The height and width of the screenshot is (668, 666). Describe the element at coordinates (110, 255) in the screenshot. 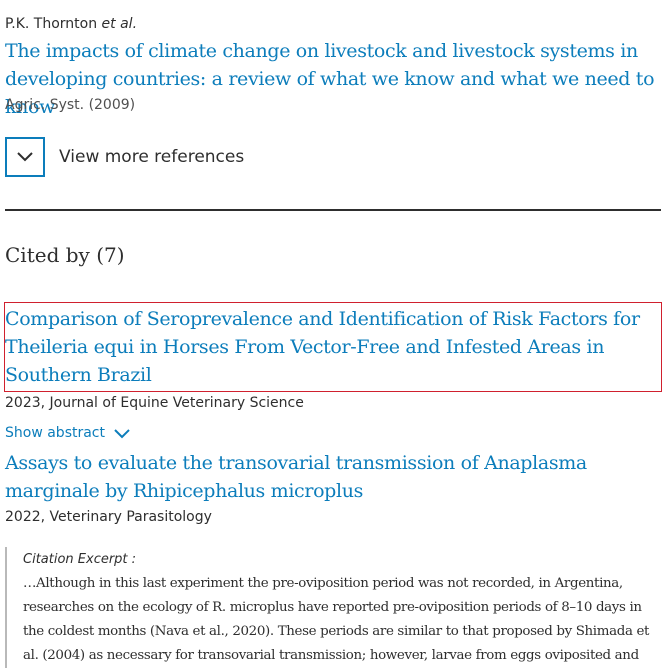

I see `cited-by-count: (7)` at that location.